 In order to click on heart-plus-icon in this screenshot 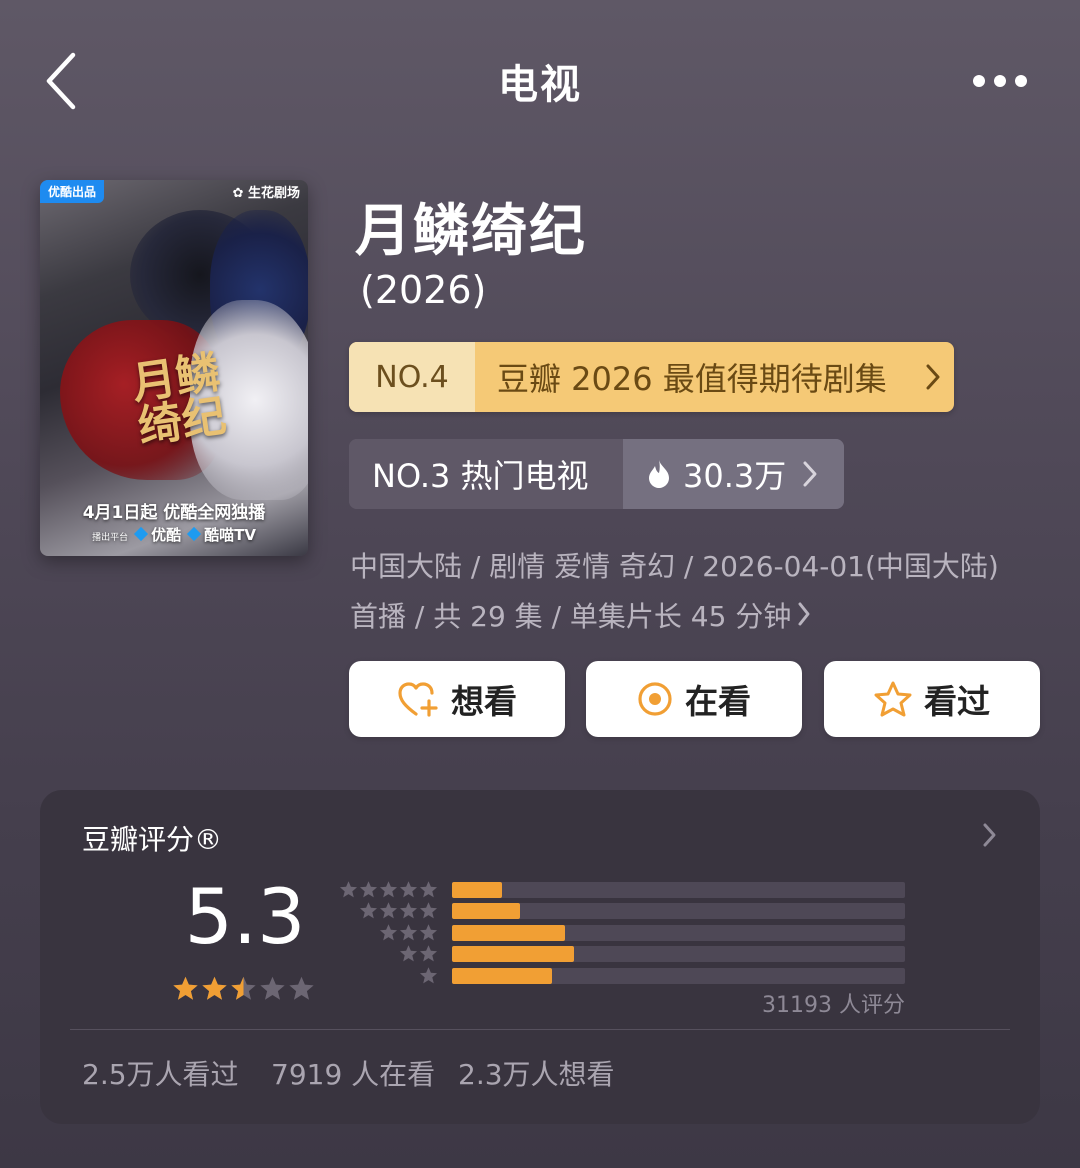, I will do `click(418, 699)`.